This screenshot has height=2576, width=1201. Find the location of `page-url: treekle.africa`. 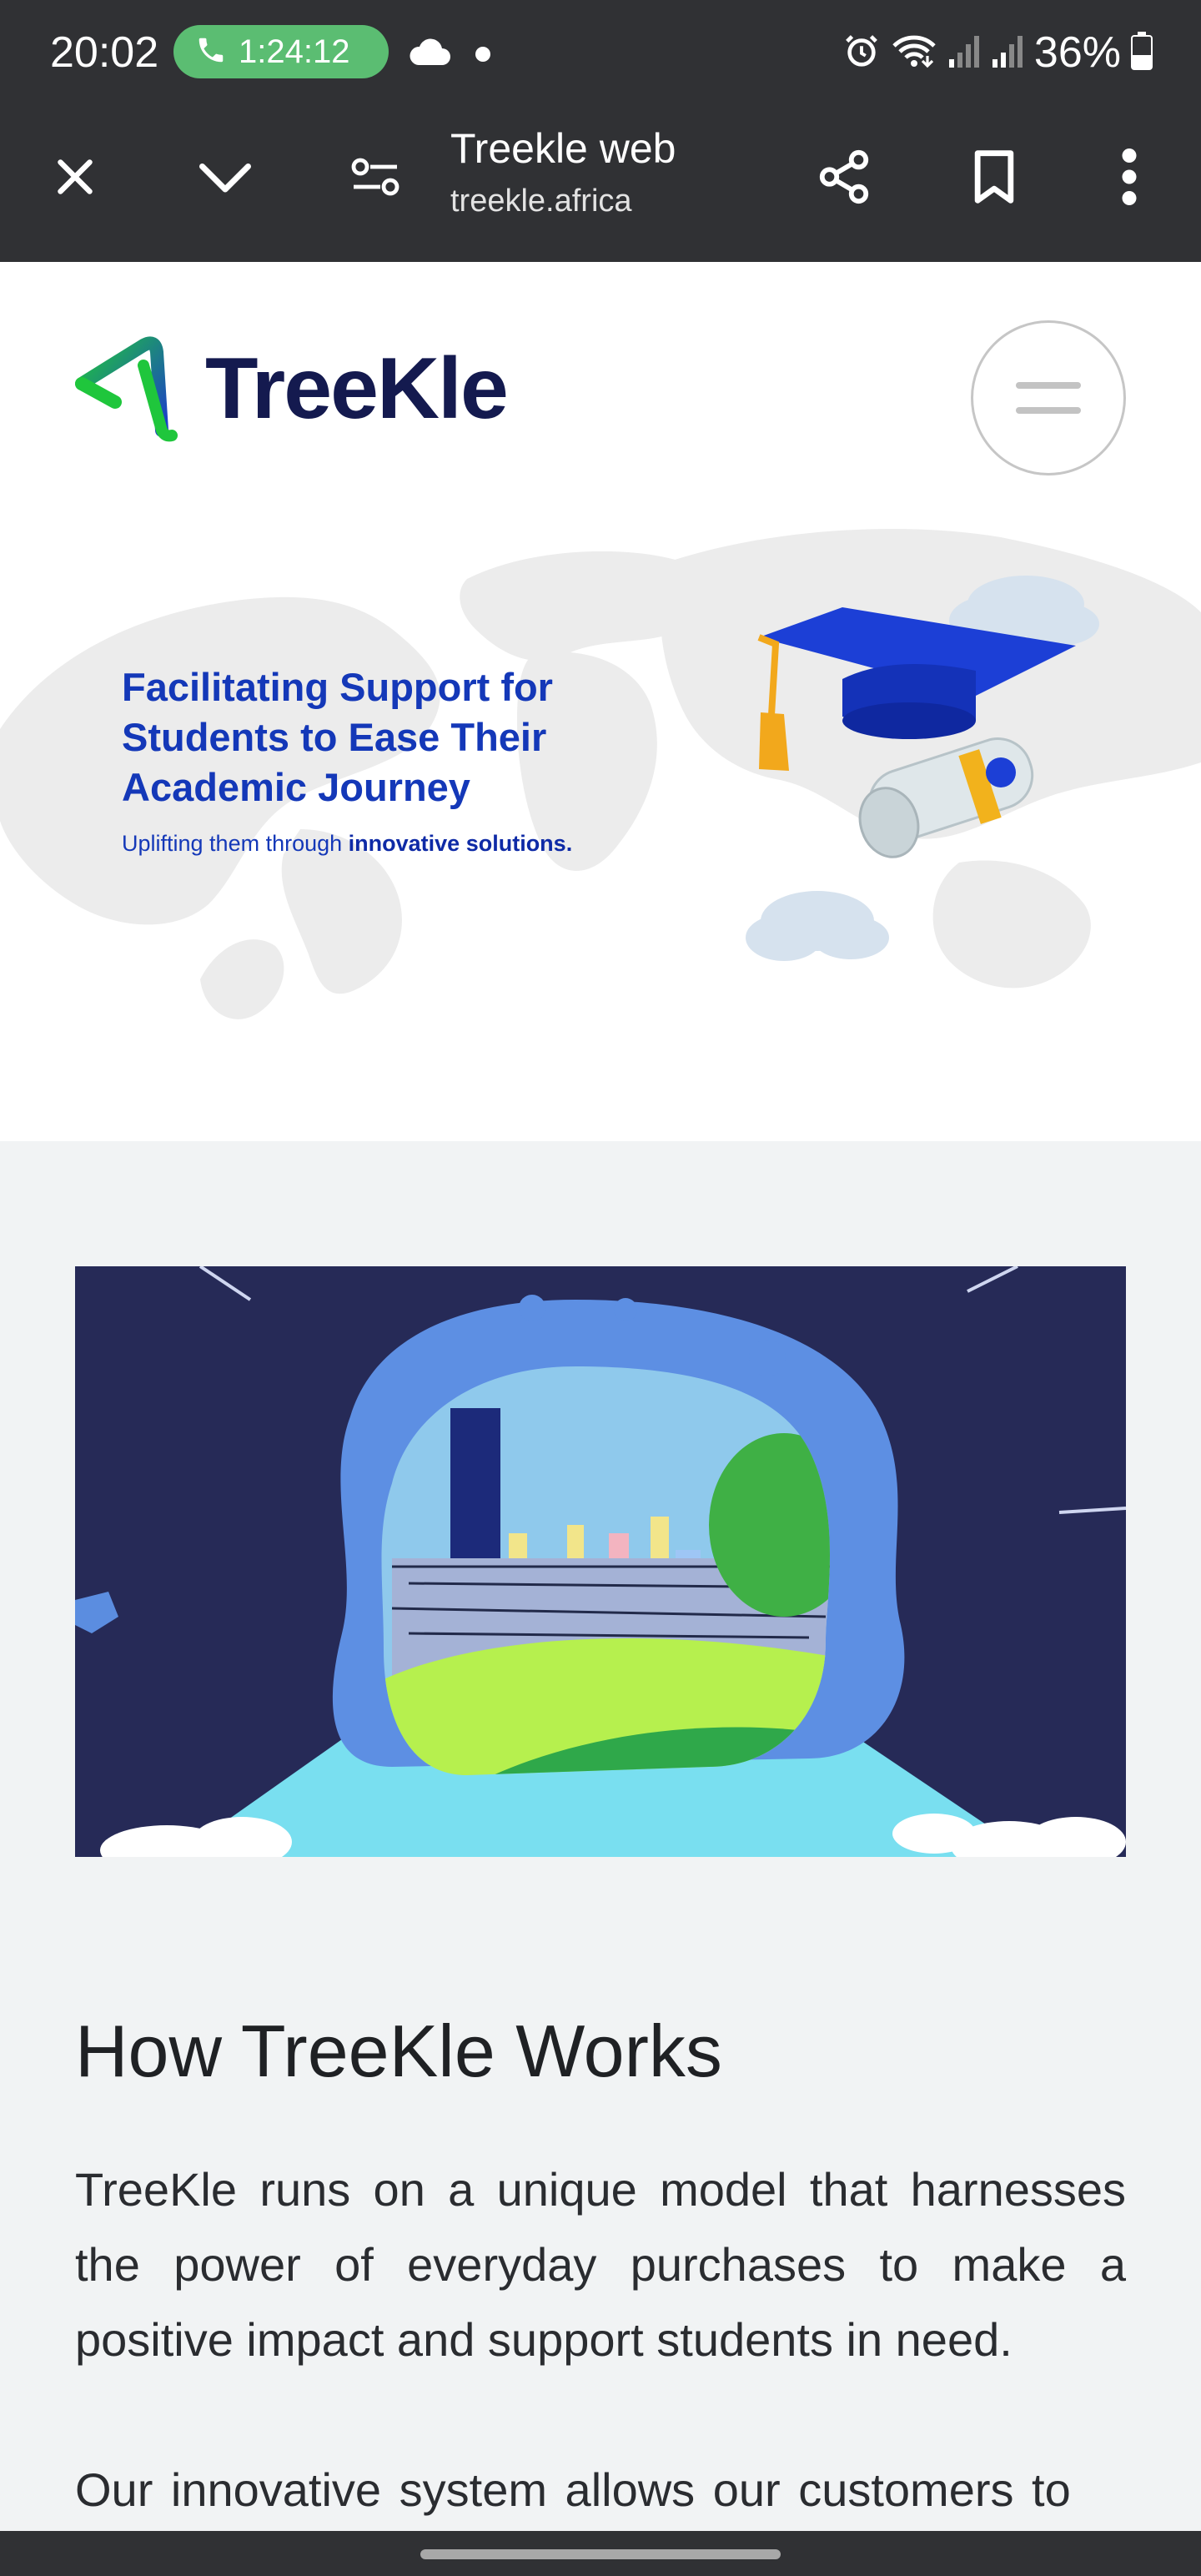

page-url: treekle.africa is located at coordinates (541, 201).